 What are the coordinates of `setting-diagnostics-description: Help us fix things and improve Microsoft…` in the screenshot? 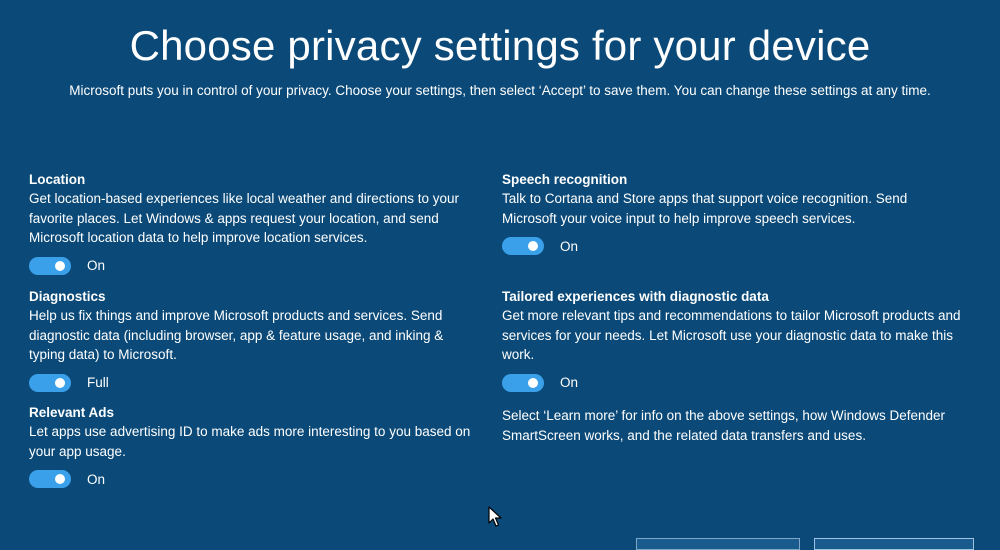 It's located at (236, 335).